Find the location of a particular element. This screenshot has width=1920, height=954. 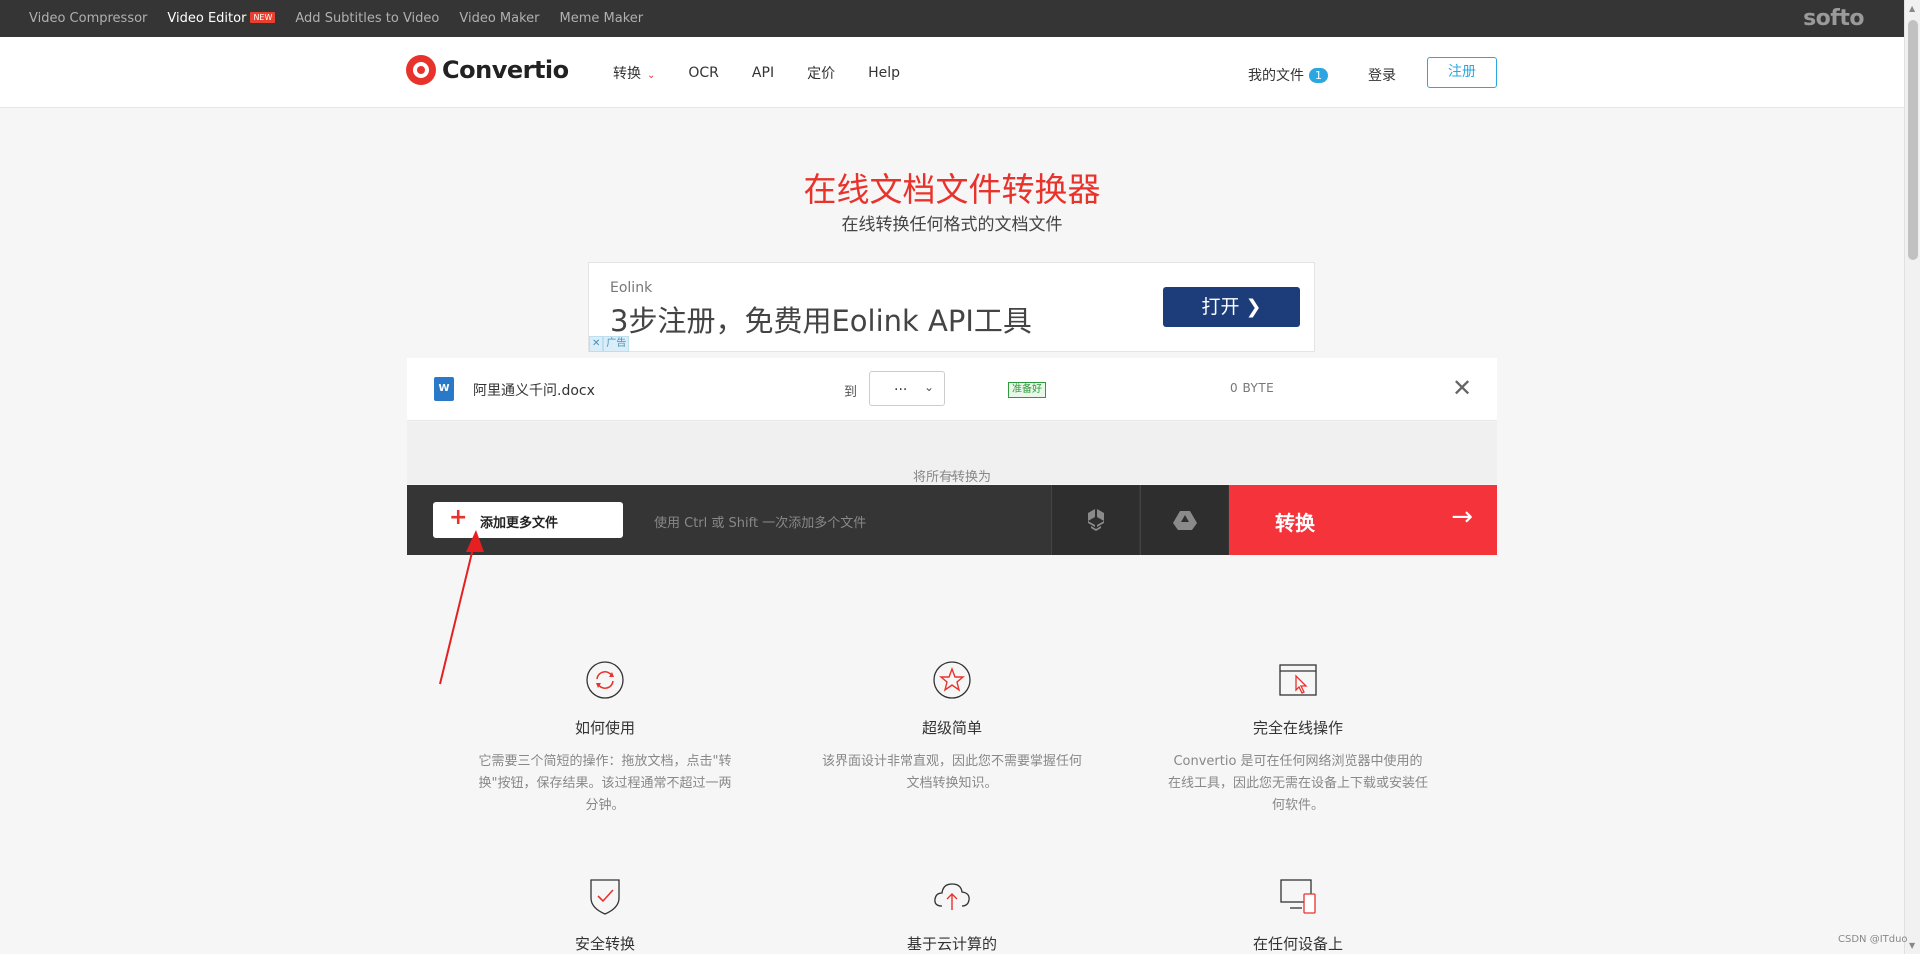

add-more-files-label: 添加更多文件 is located at coordinates (519, 523).